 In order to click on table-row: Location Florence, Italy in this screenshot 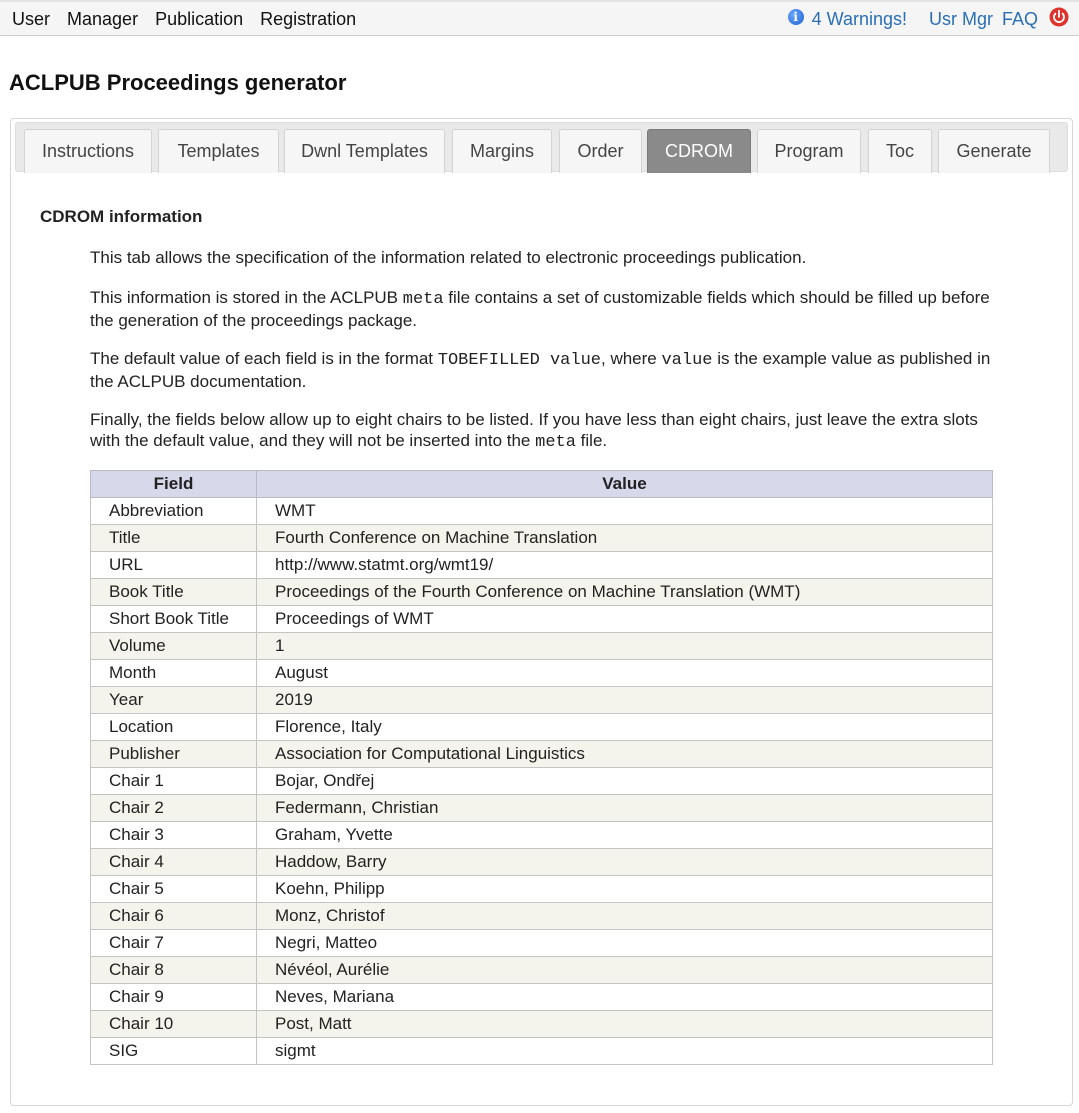, I will do `click(541, 727)`.